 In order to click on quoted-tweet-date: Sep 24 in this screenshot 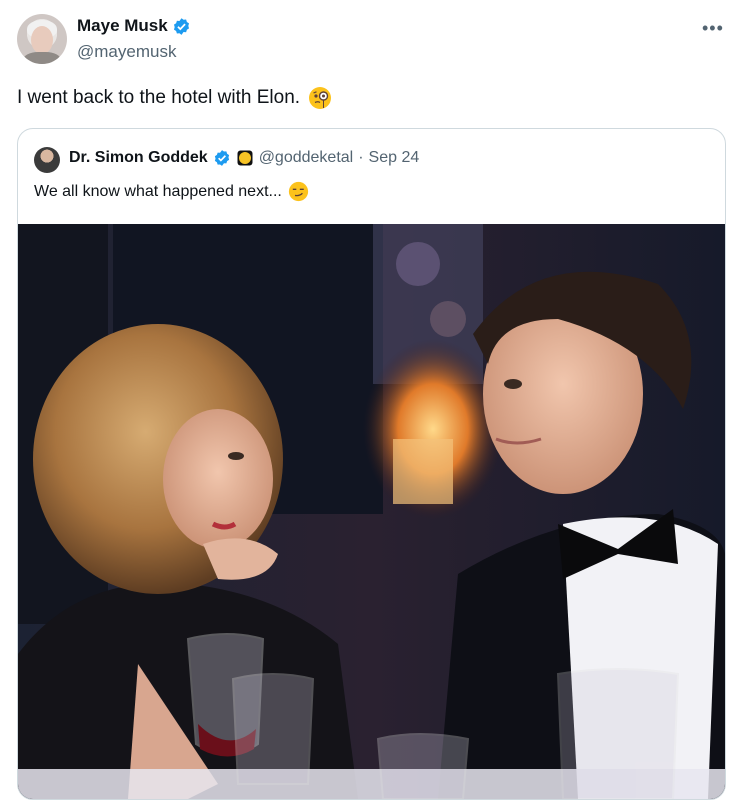, I will do `click(394, 158)`.